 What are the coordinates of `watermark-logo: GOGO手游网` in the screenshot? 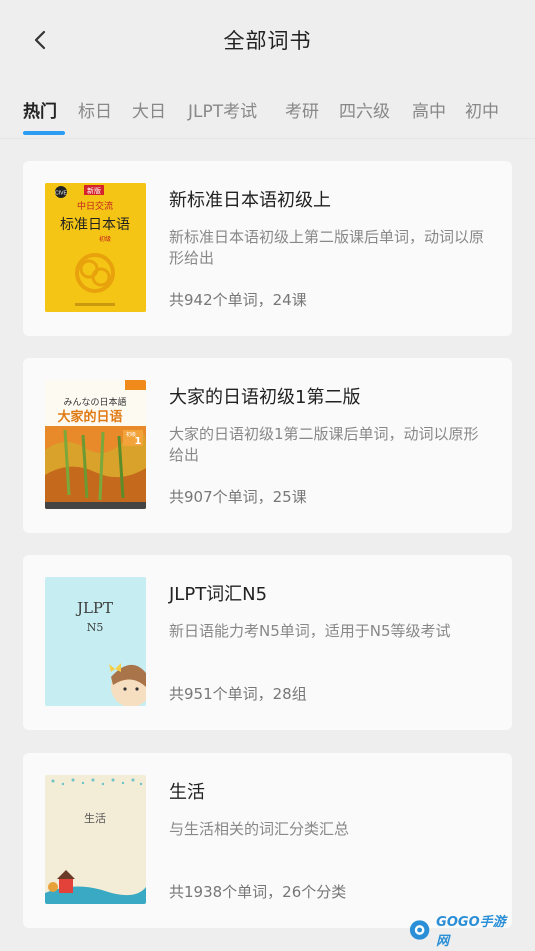 It's located at (462, 932).